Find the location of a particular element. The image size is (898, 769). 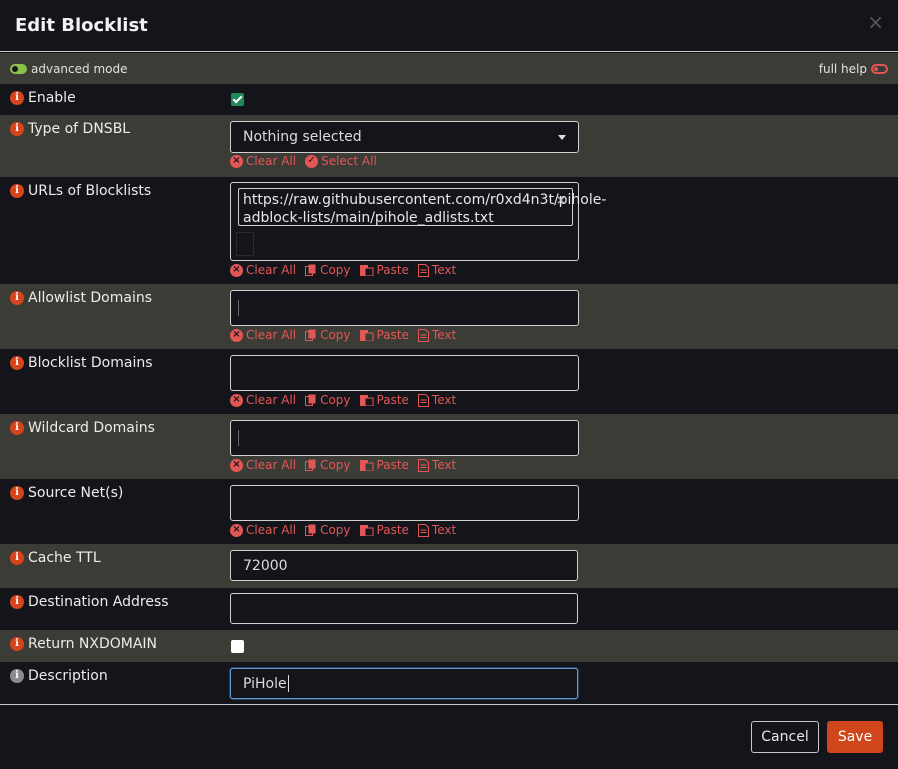

label-enable: i Enable is located at coordinates (43, 98).